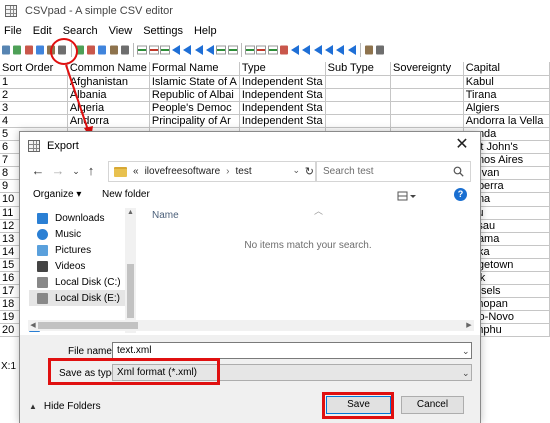 This screenshot has height=423, width=550. Describe the element at coordinates (244, 171) in the screenshot. I see `breadcrumb-test: test` at that location.